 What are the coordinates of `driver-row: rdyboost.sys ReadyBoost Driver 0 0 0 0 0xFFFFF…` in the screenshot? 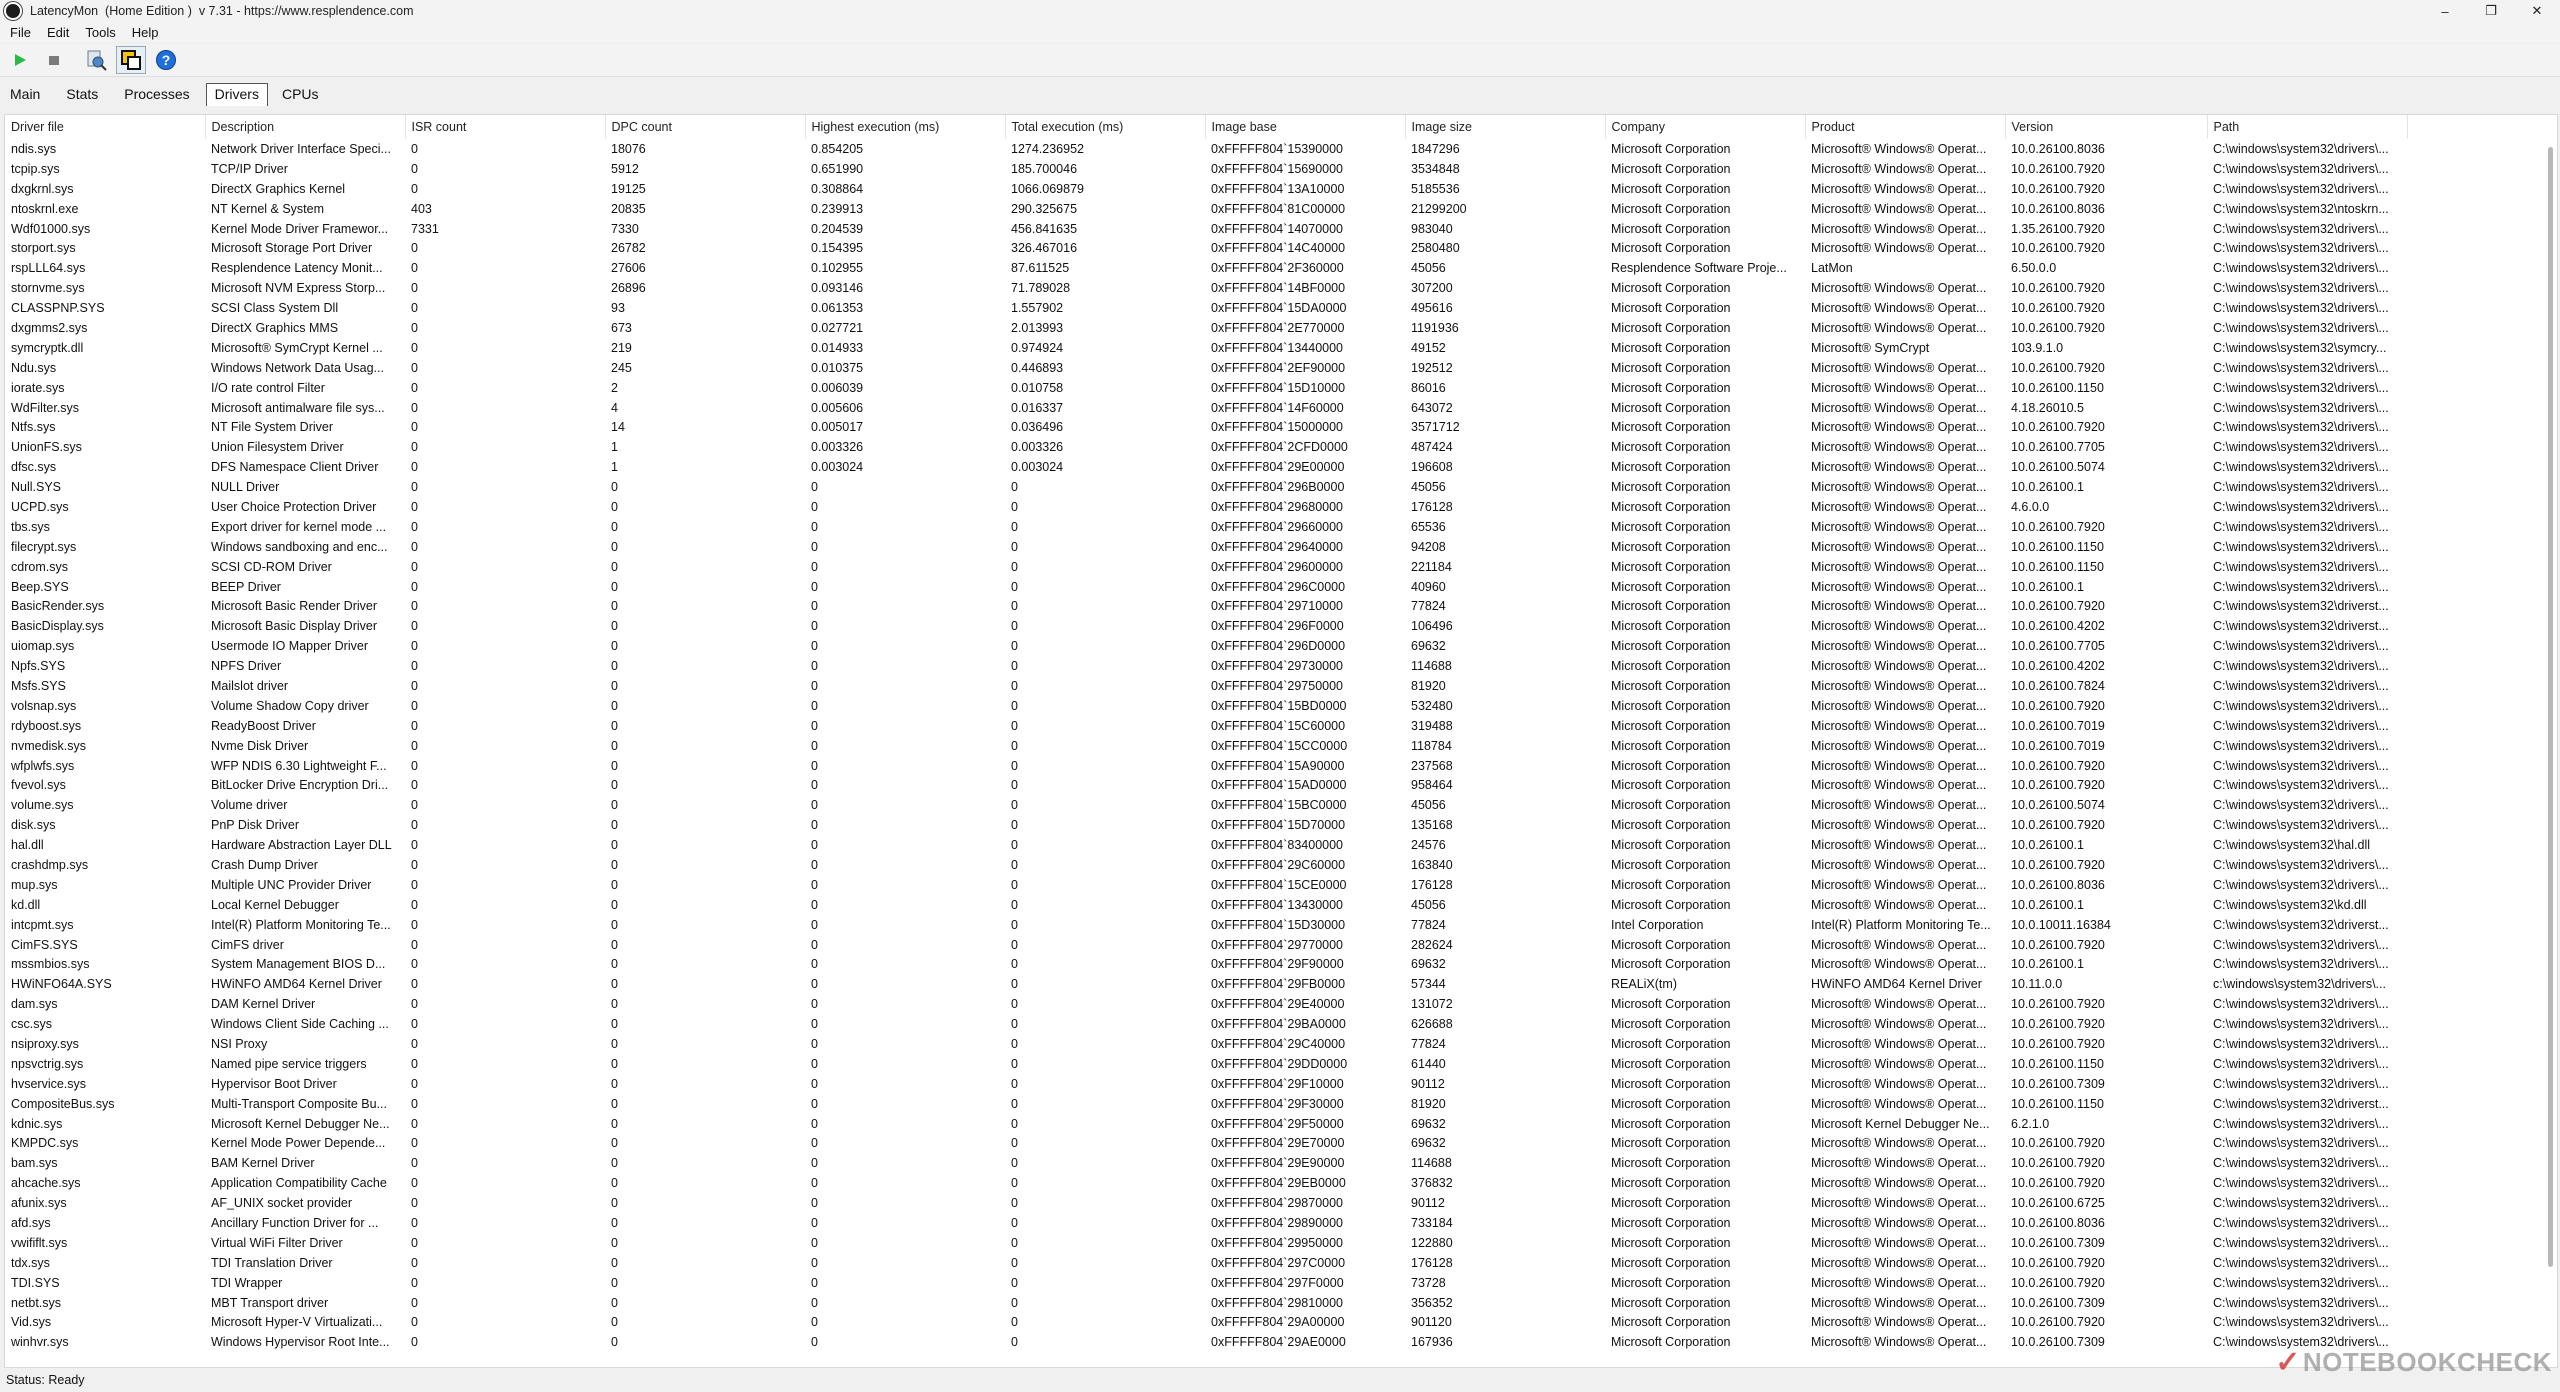 It's located at (1206, 726).